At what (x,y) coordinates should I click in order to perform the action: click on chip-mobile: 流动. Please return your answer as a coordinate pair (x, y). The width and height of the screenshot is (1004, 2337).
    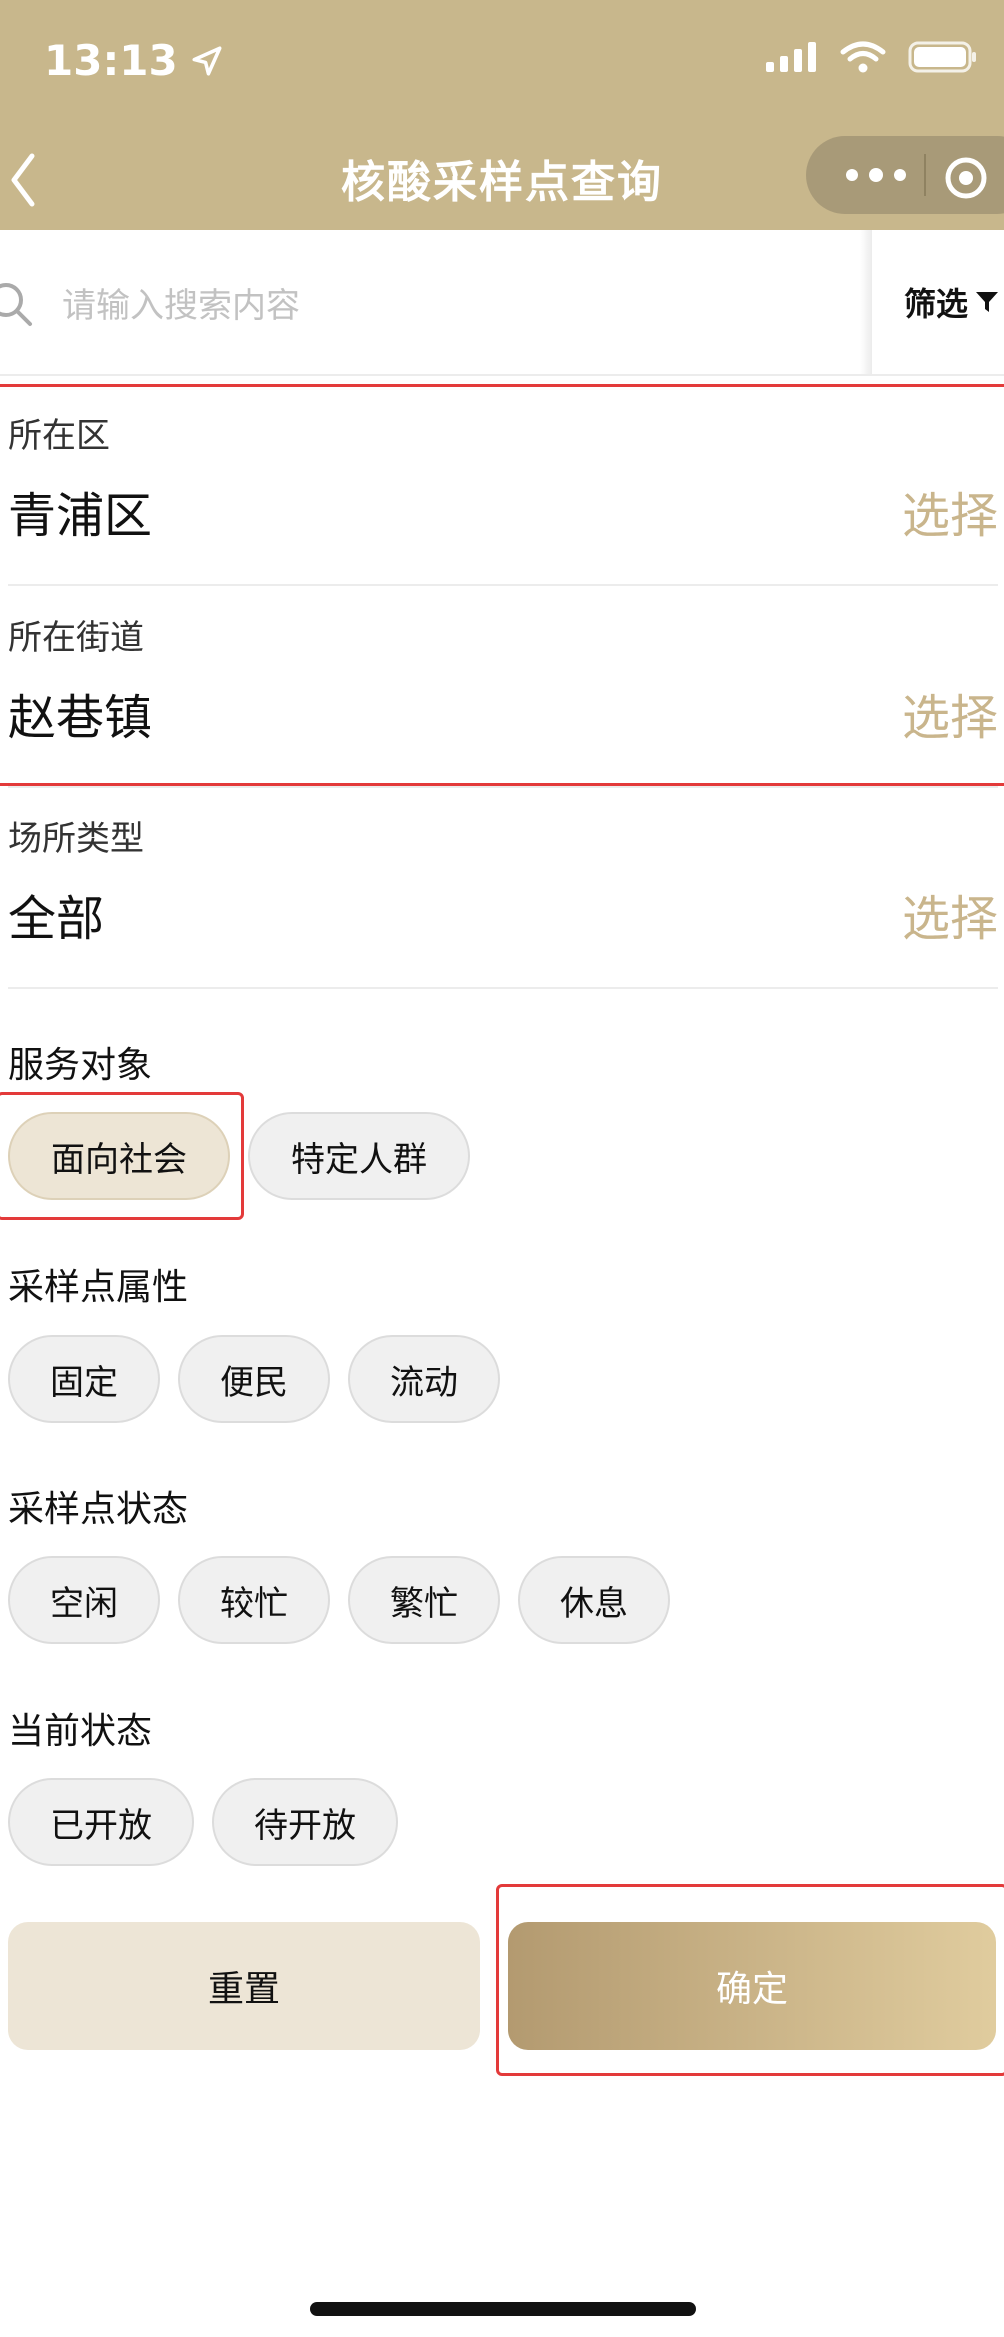
    Looking at the image, I should click on (424, 1379).